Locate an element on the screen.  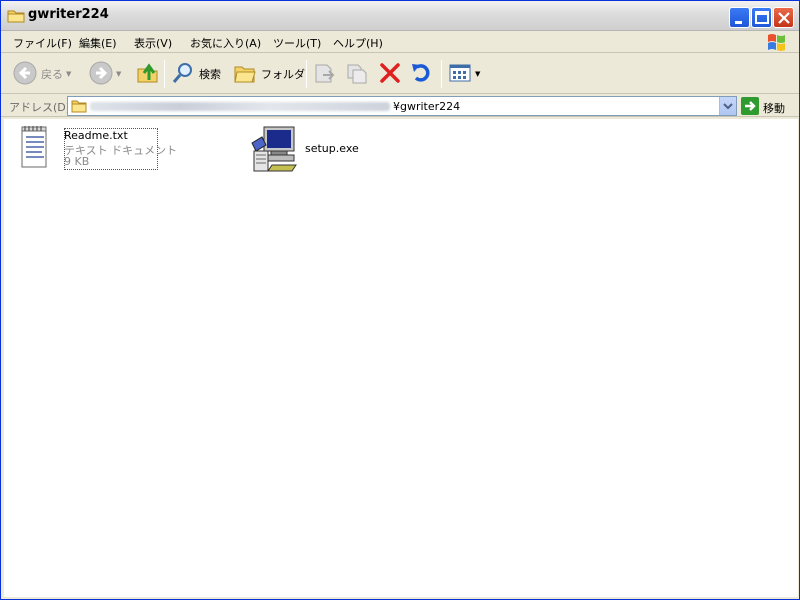
forward-button: ▼ is located at coordinates (105, 74).